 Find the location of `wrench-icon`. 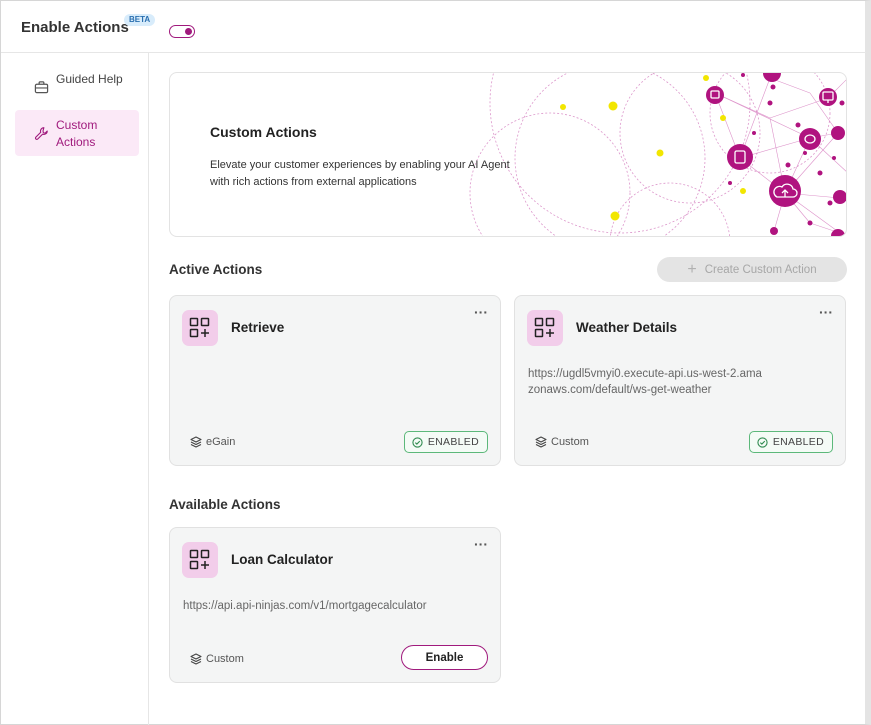

wrench-icon is located at coordinates (41, 133).